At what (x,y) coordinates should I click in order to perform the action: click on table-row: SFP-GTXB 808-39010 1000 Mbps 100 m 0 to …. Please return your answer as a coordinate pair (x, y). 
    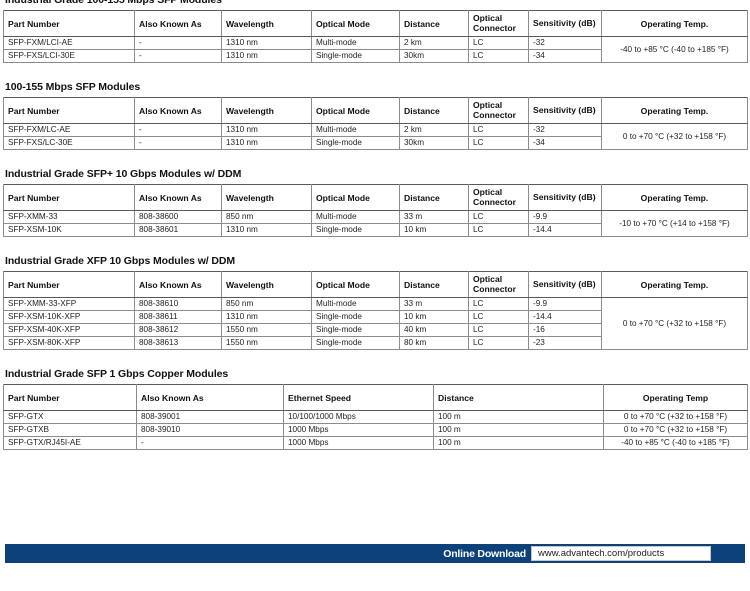
    Looking at the image, I should click on (375, 430).